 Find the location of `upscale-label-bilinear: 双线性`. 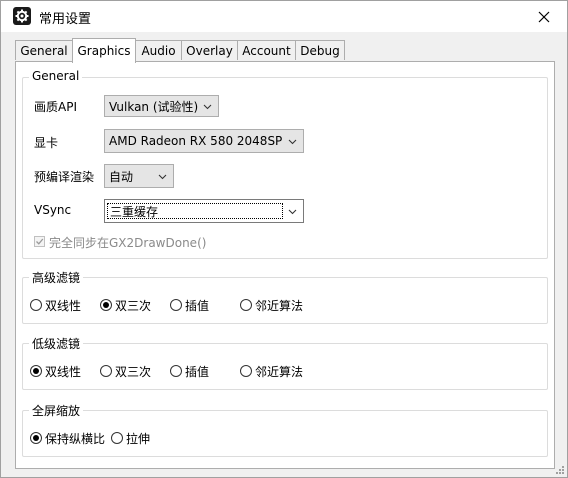

upscale-label-bilinear: 双线性 is located at coordinates (63, 305).